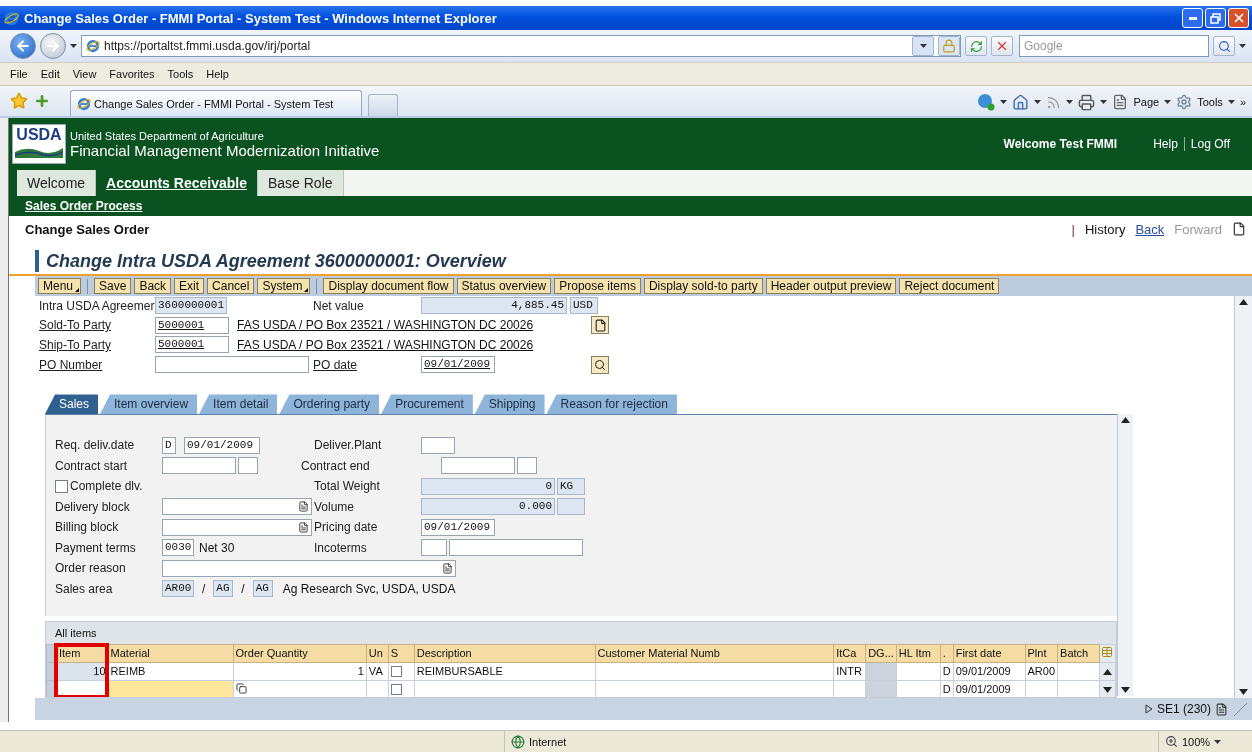 Image resolution: width=1252 pixels, height=752 pixels. What do you see at coordinates (597, 286) in the screenshot?
I see `toolbar-button: Propose items` at bounding box center [597, 286].